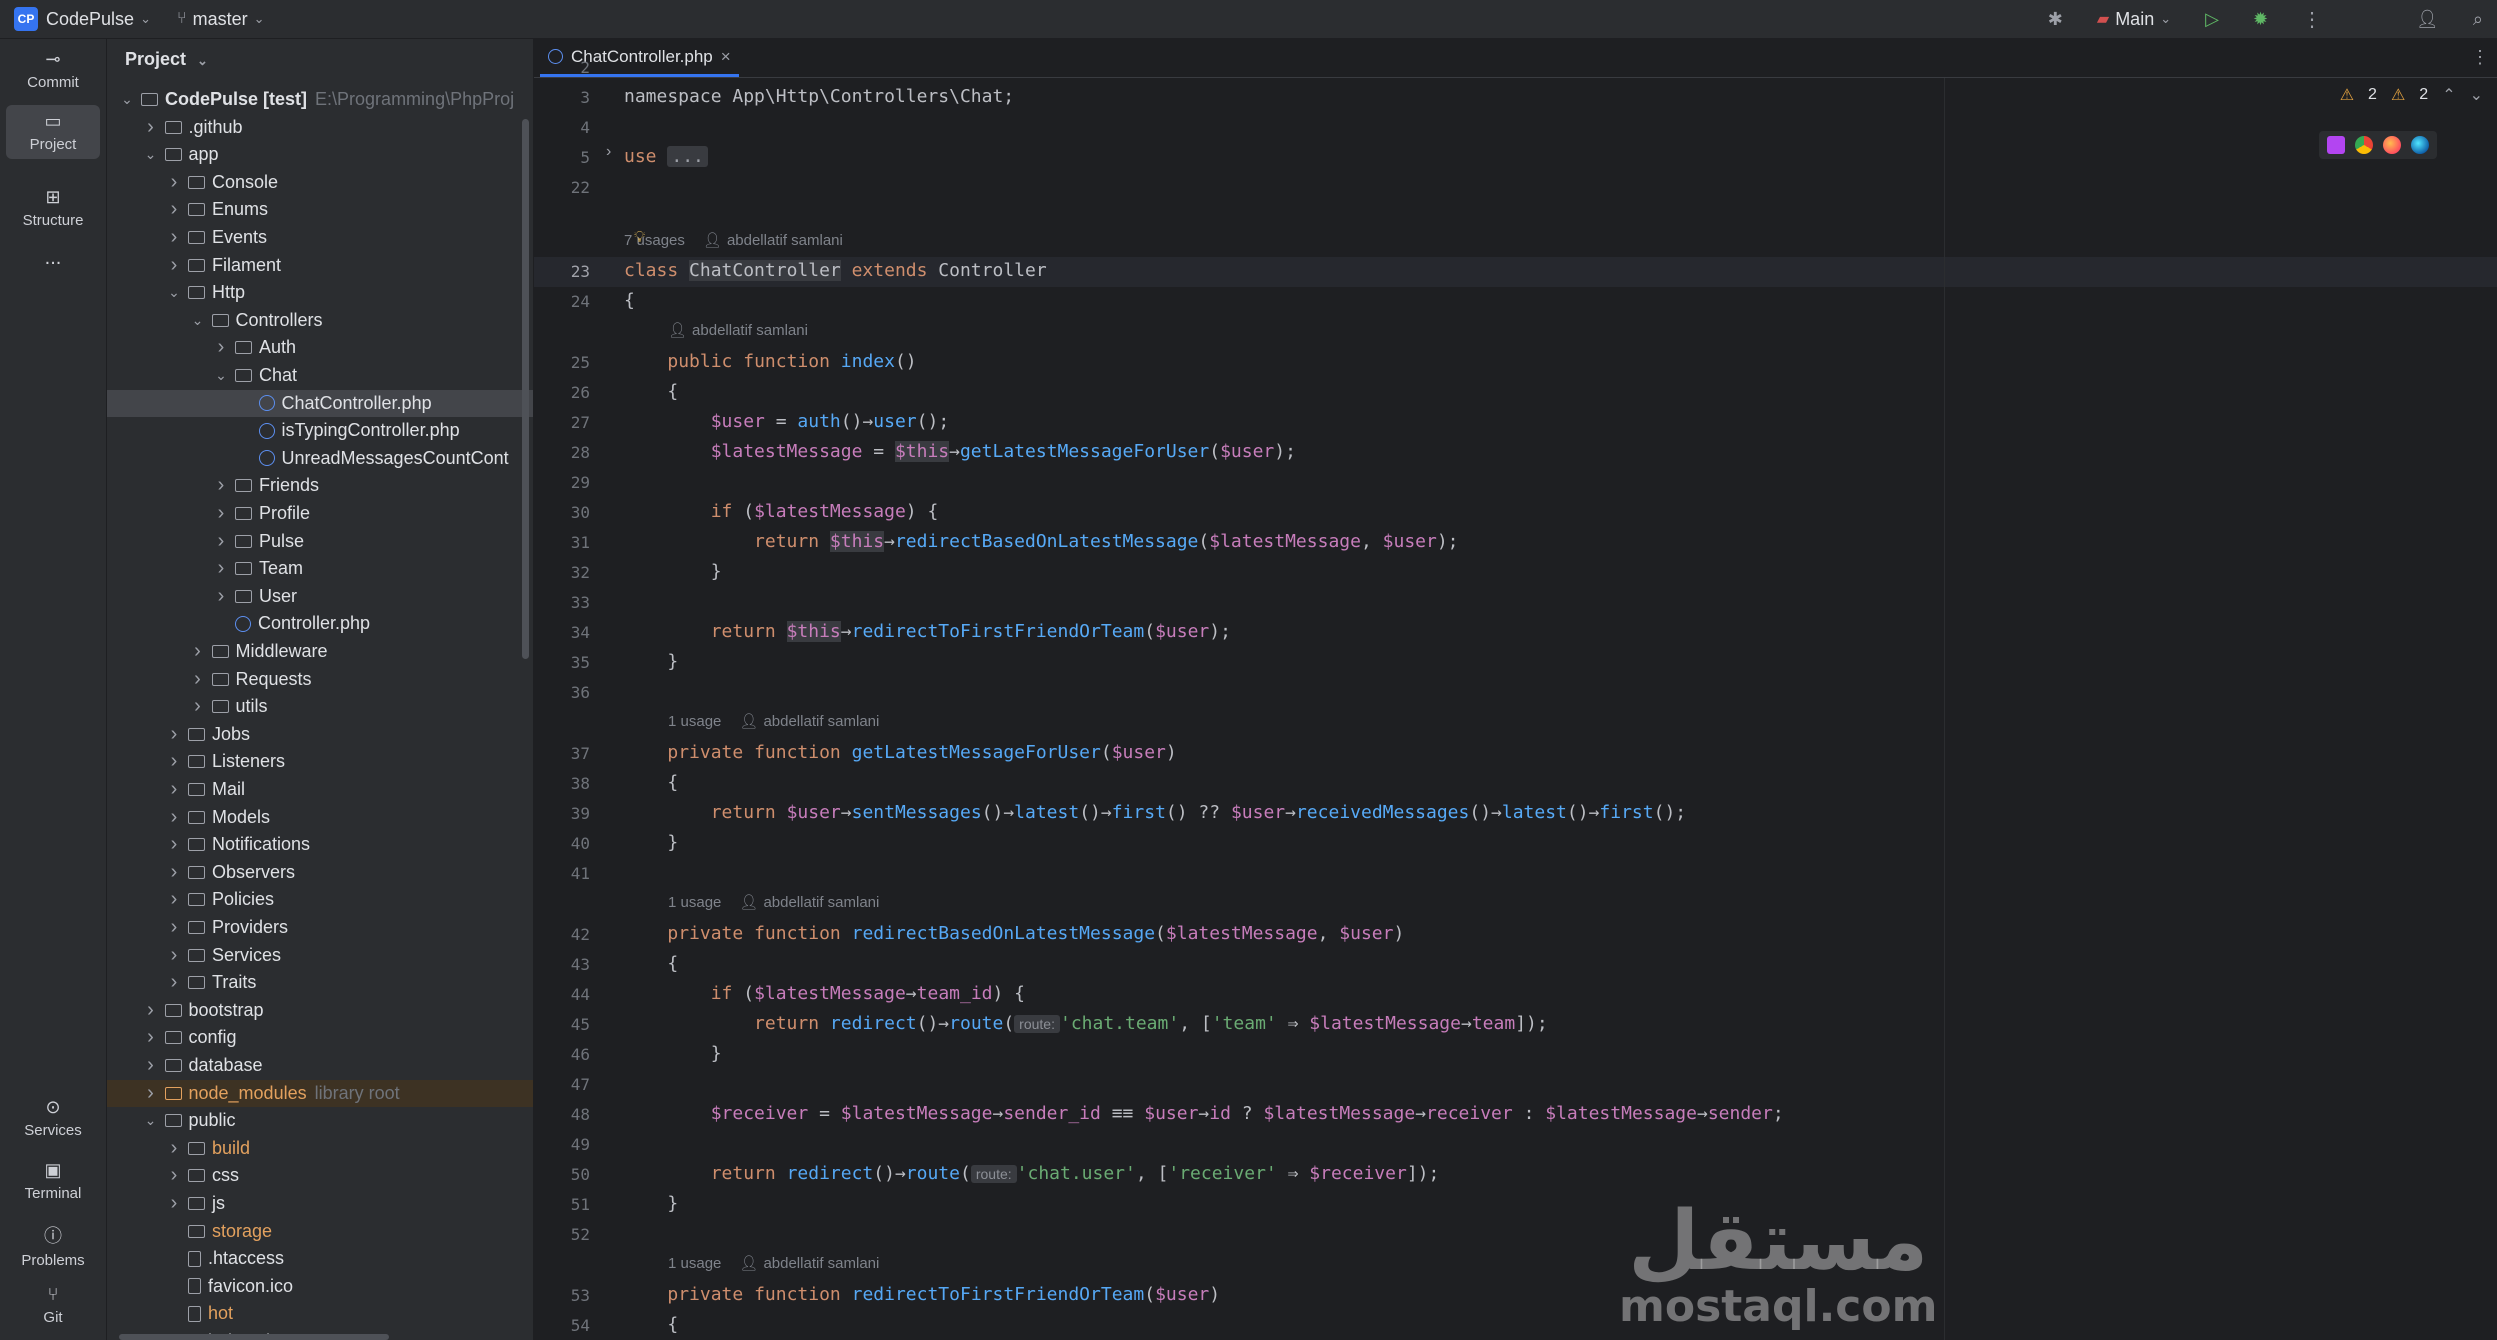 This screenshot has height=1340, width=2497. Describe the element at coordinates (320, 99) in the screenshot. I see `tree-folder: ⌄ CodePulse [test] E:\Programming\PhpProj` at that location.